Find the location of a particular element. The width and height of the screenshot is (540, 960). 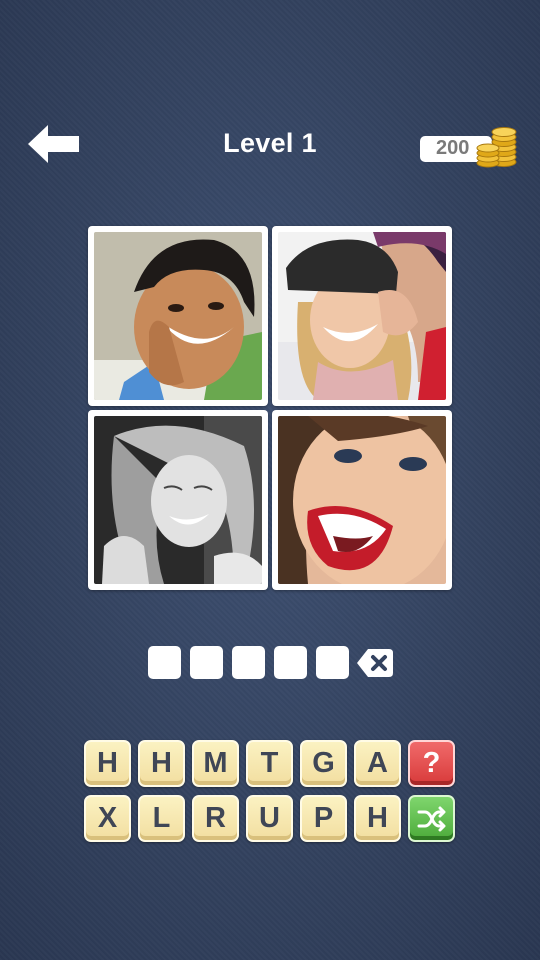

photo-girl-whisper is located at coordinates (362, 316).